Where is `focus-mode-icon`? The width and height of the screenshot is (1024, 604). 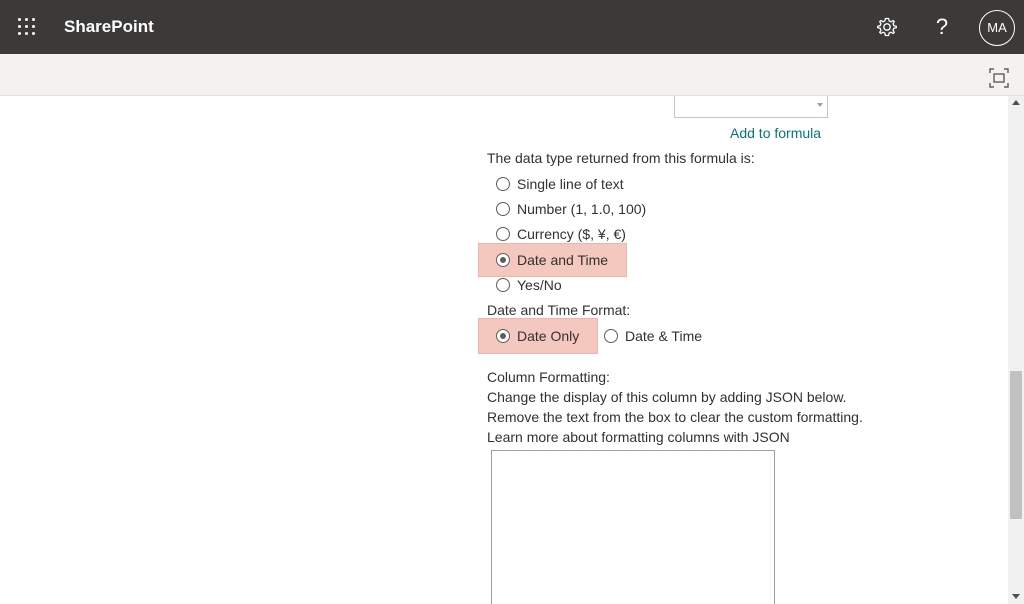
focus-mode-icon is located at coordinates (999, 78).